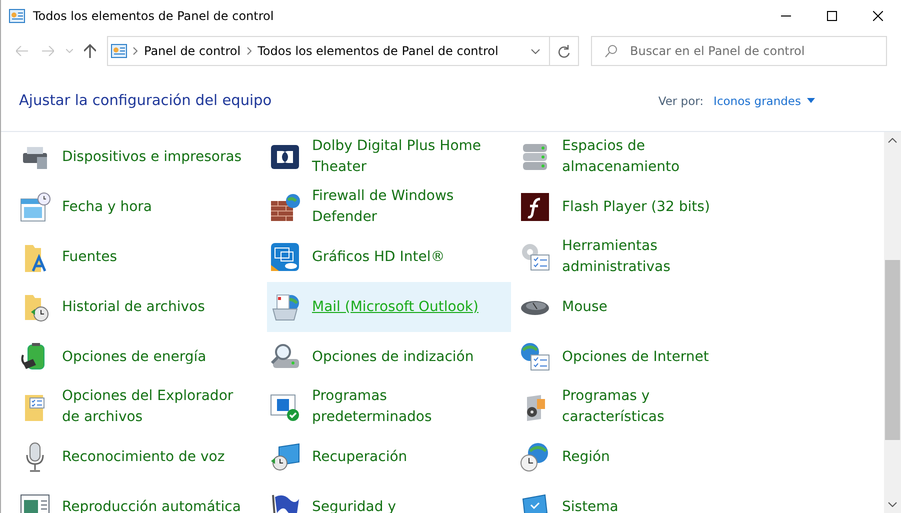  I want to click on control-panel-item: Mouse, so click(639, 307).